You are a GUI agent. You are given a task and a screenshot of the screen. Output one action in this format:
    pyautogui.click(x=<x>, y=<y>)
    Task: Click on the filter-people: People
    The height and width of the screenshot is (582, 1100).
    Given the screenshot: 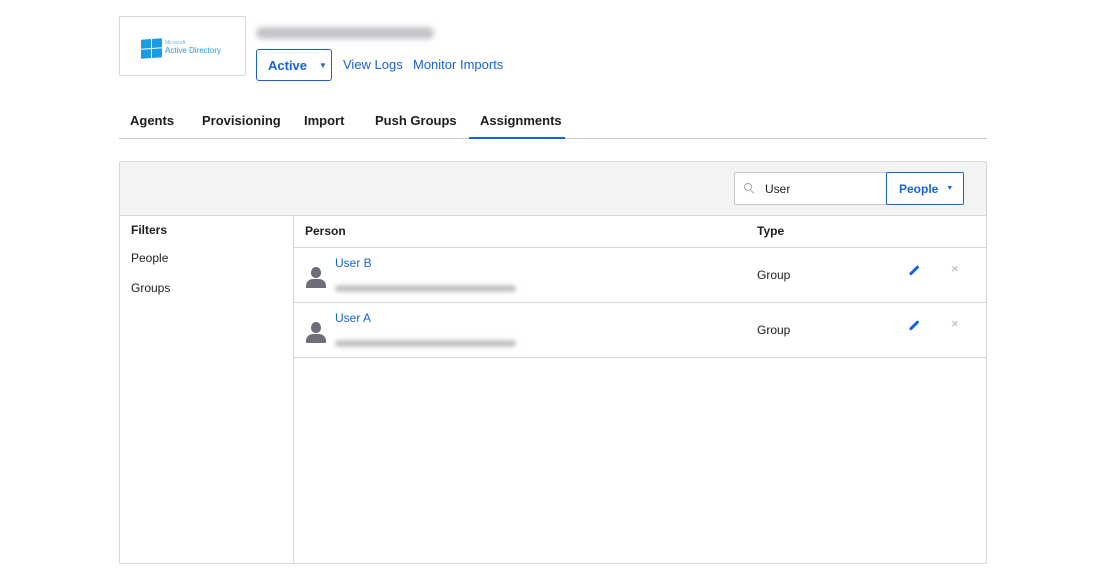 What is the action you would take?
    pyautogui.click(x=149, y=258)
    